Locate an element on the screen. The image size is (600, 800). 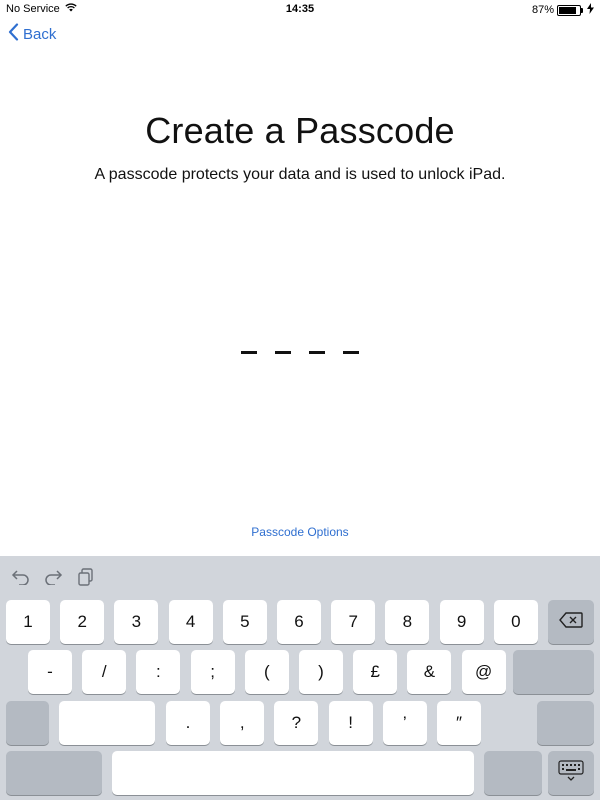
key-punctuation: ’ is located at coordinates (404, 723).